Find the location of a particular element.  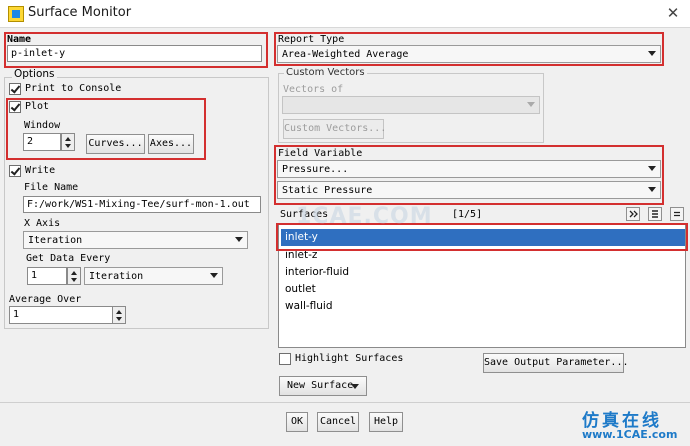

get-data-every-field: 1 is located at coordinates (47, 276).